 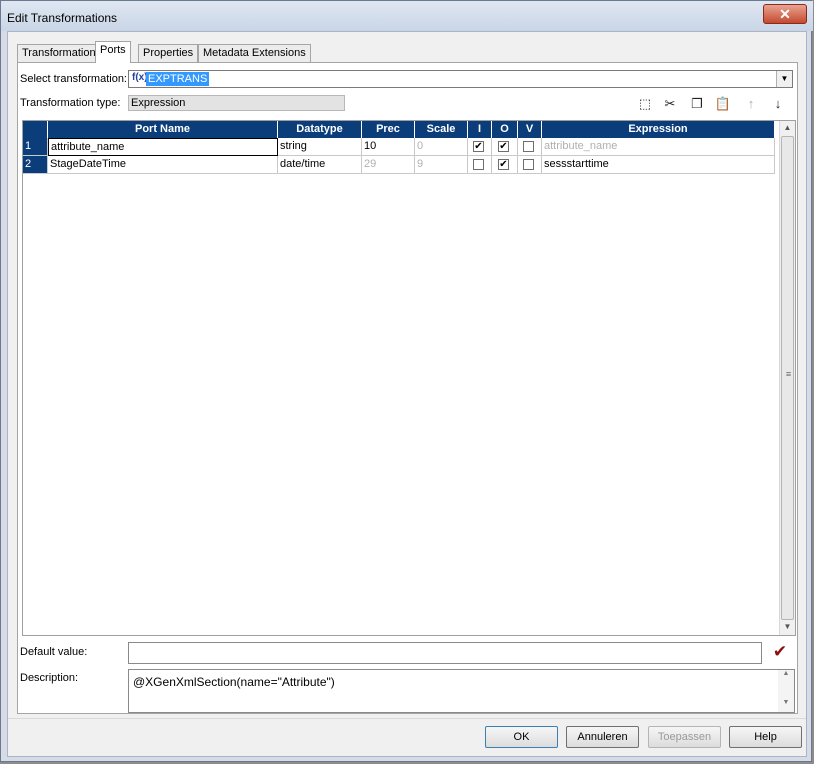 What do you see at coordinates (786, 691) in the screenshot?
I see `description-scrollbar: ▲ ▼` at bounding box center [786, 691].